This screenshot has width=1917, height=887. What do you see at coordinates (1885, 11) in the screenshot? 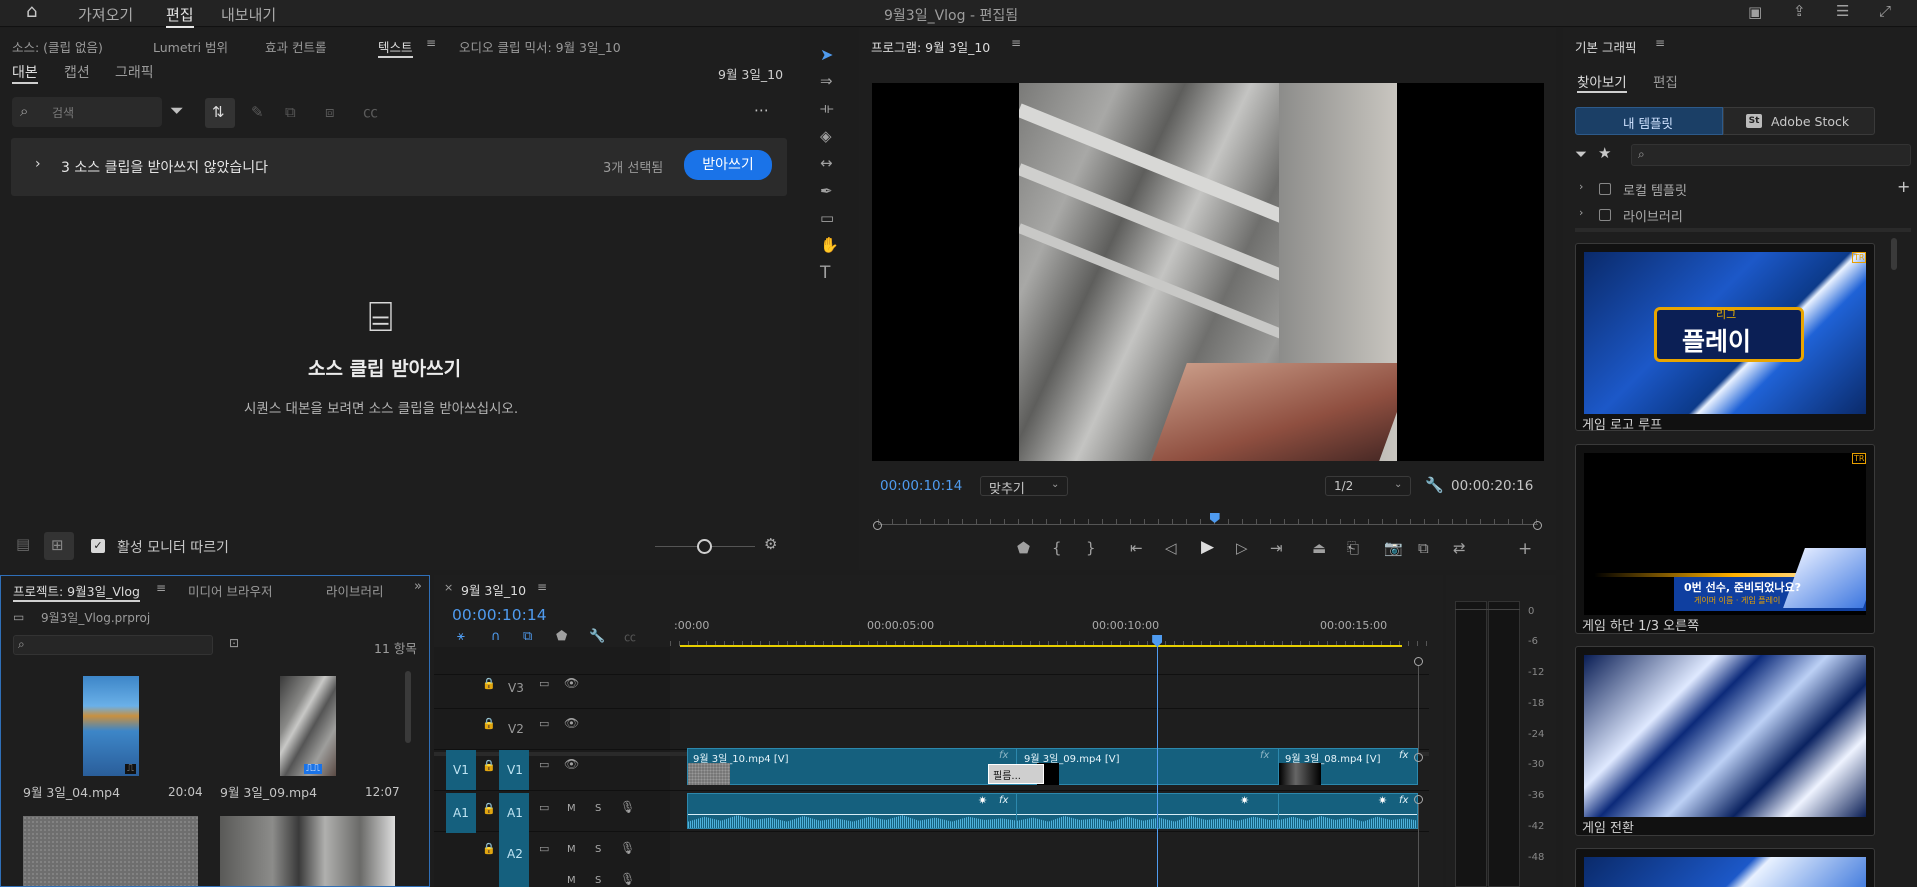
I see `fullscreen-icon: ⤢` at bounding box center [1885, 11].